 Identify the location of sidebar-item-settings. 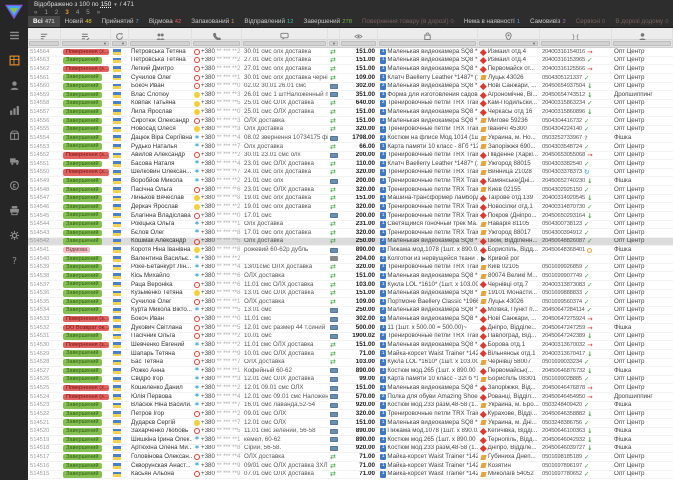
(14, 236).